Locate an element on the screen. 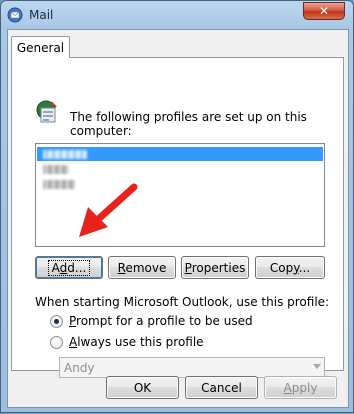  tab-general-label: General is located at coordinates (40, 47).